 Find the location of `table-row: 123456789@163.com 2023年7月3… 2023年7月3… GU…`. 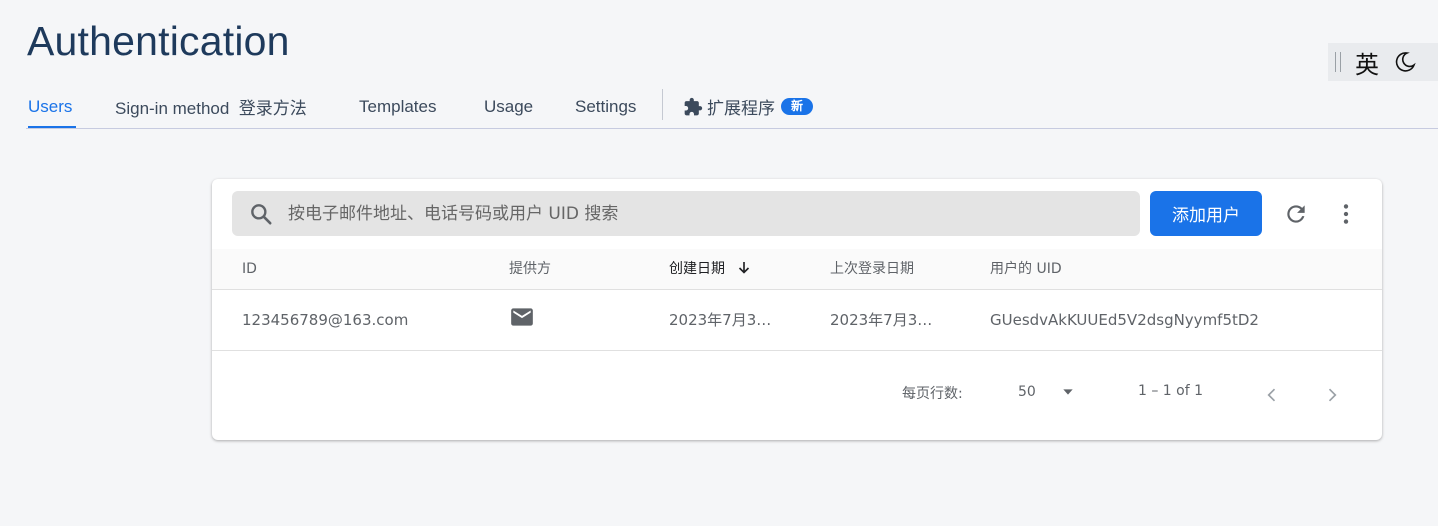

table-row: 123456789@163.com 2023年7月3… 2023年7月3… GU… is located at coordinates (797, 320).